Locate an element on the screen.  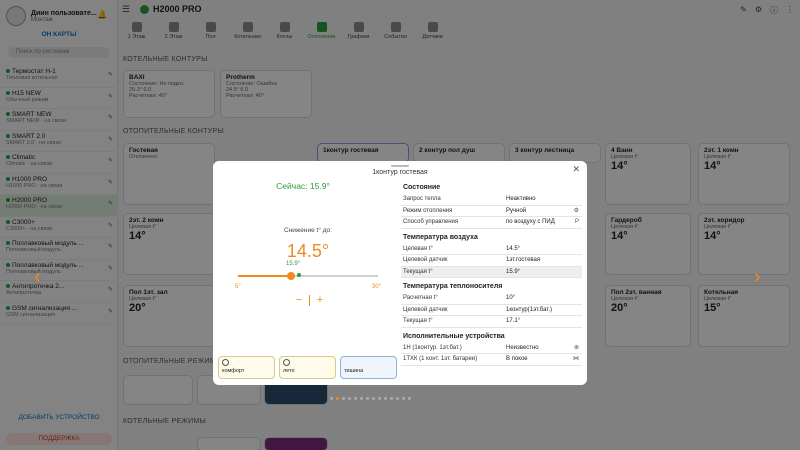
modal-title: 1контур гостевая is located at coordinates (400, 172).